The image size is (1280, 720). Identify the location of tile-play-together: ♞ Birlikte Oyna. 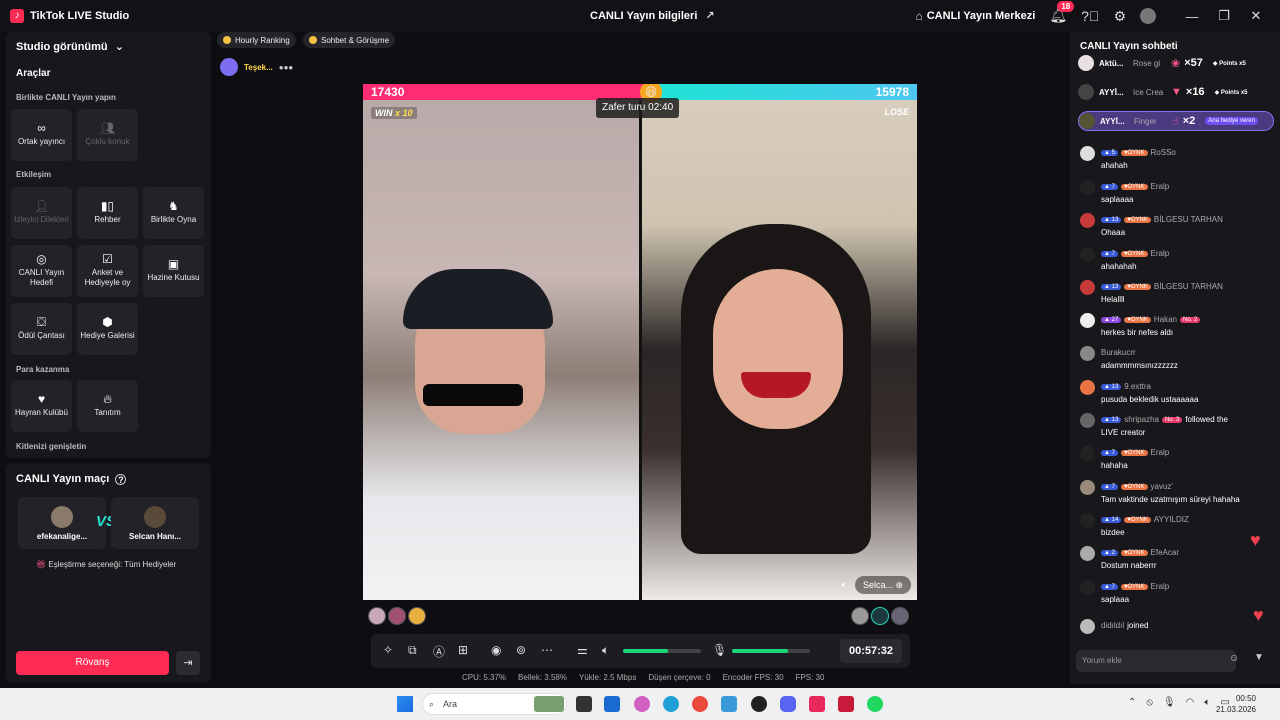
(173, 213).